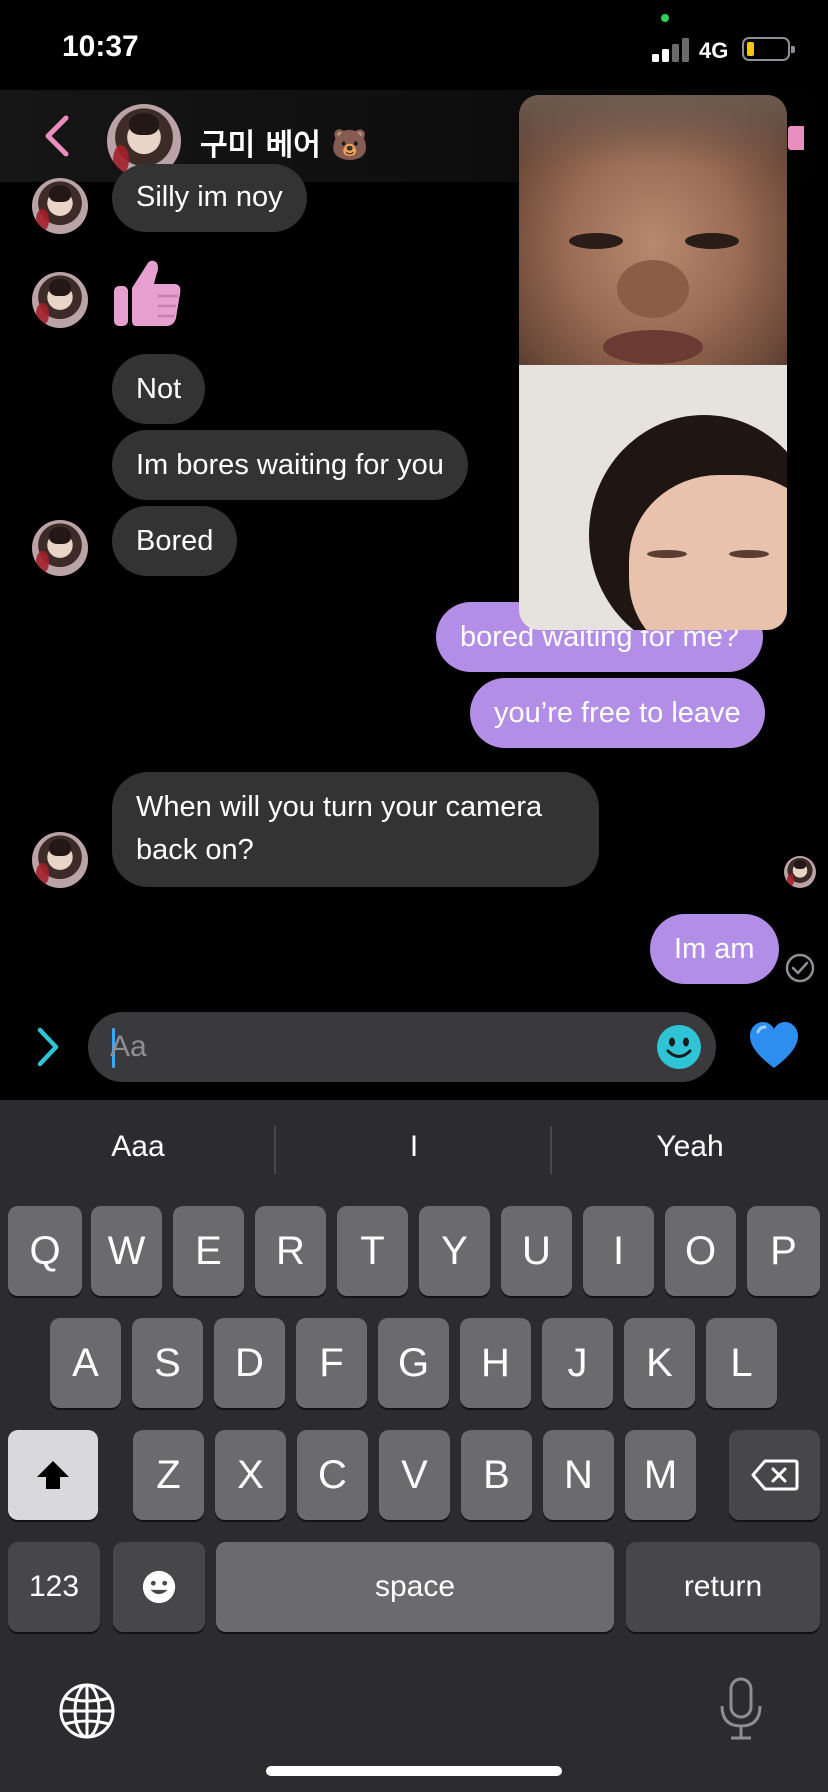  I want to click on message-bubble-outgoing: Im am, so click(714, 949).